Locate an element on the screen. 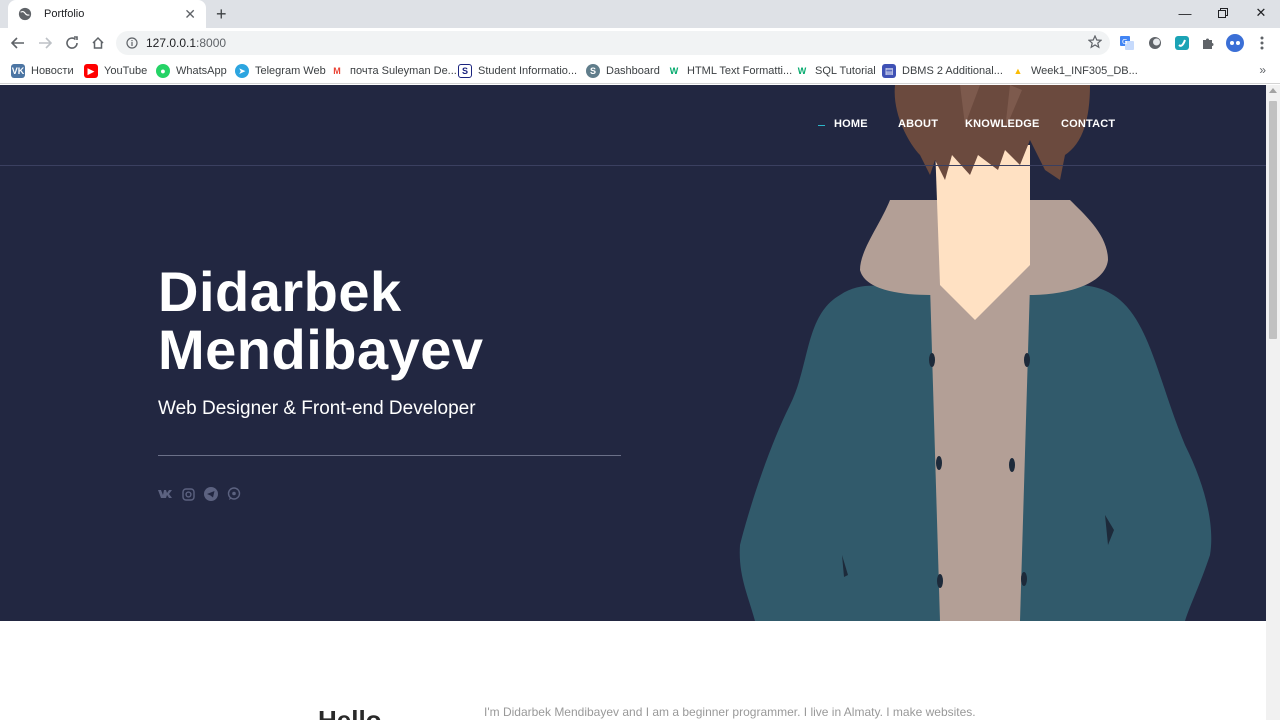  info-icon is located at coordinates (132, 43).